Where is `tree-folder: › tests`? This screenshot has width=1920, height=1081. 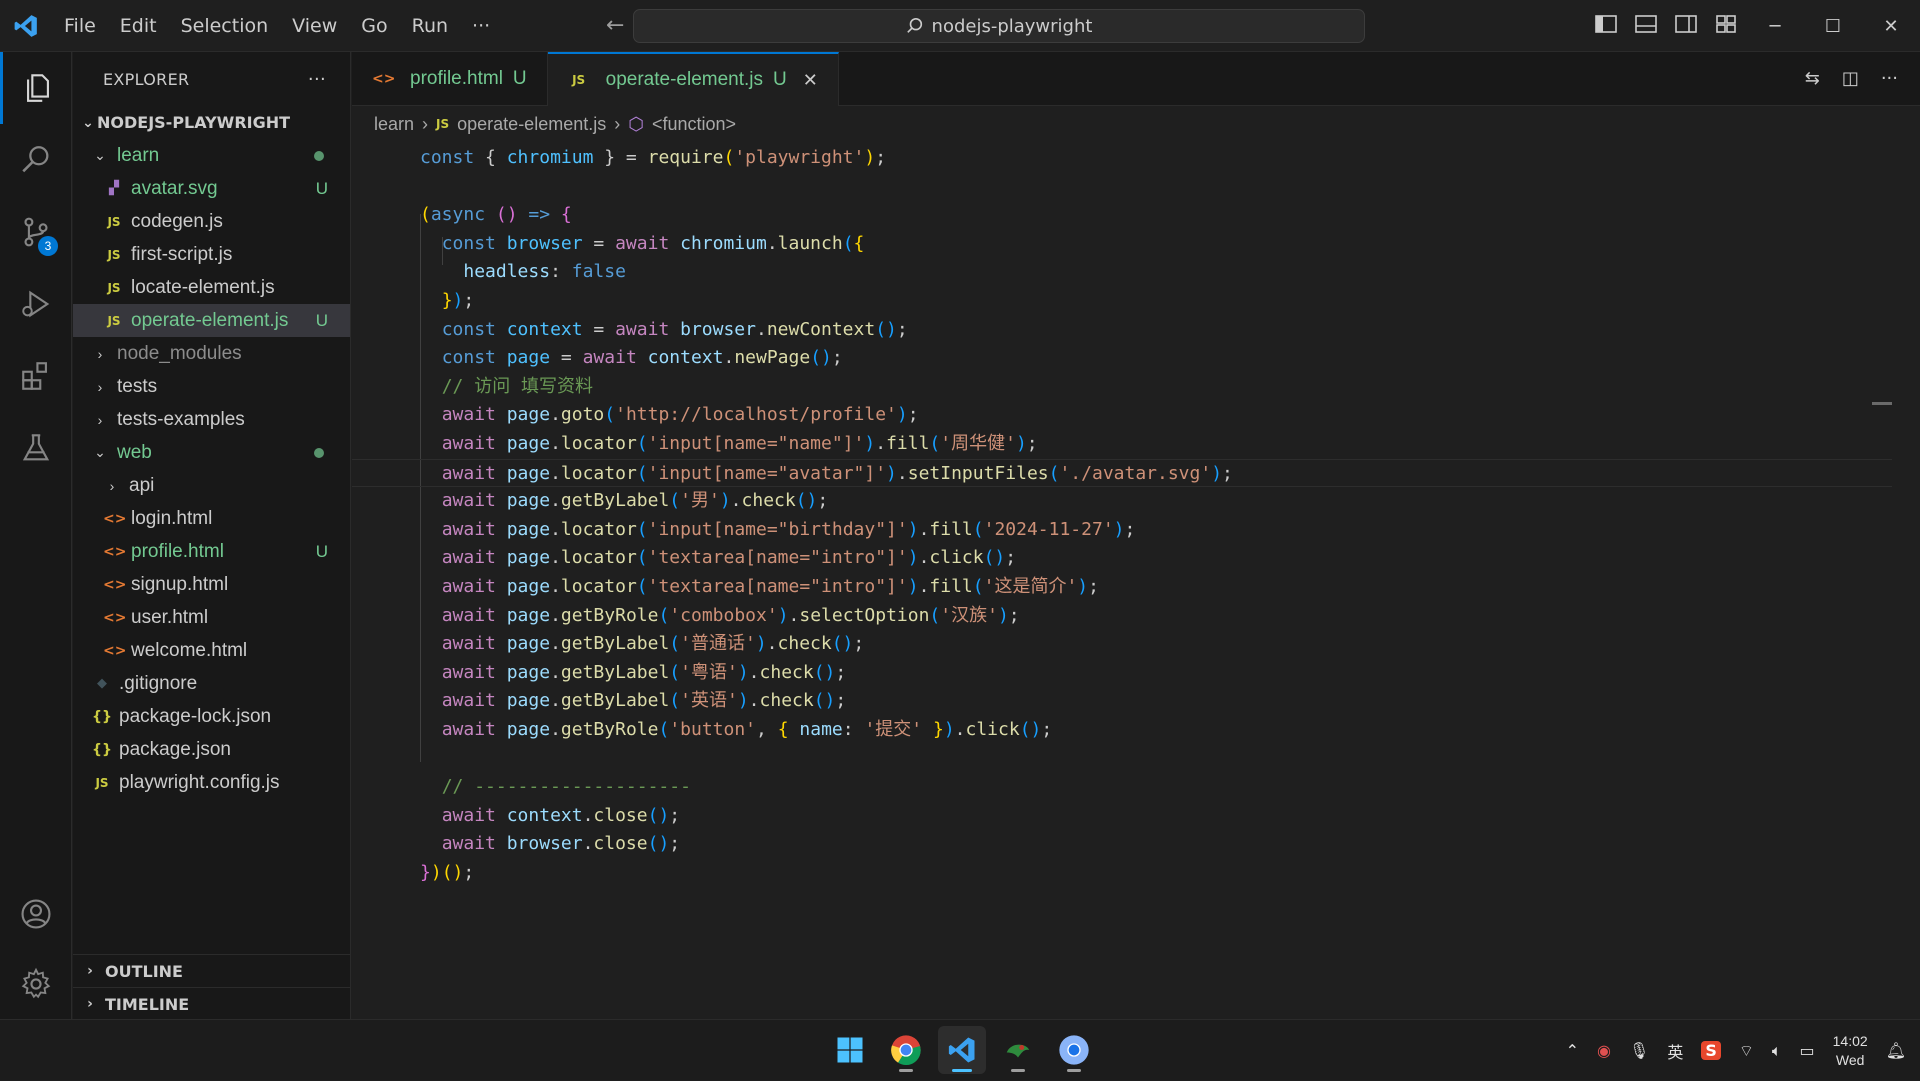 tree-folder: › tests is located at coordinates (211, 386).